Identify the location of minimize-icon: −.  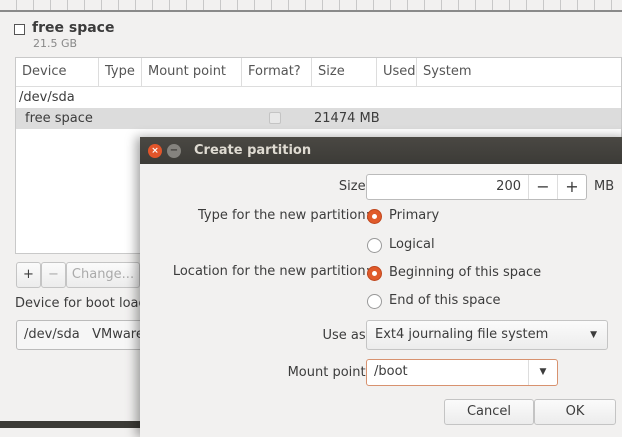
(174, 151).